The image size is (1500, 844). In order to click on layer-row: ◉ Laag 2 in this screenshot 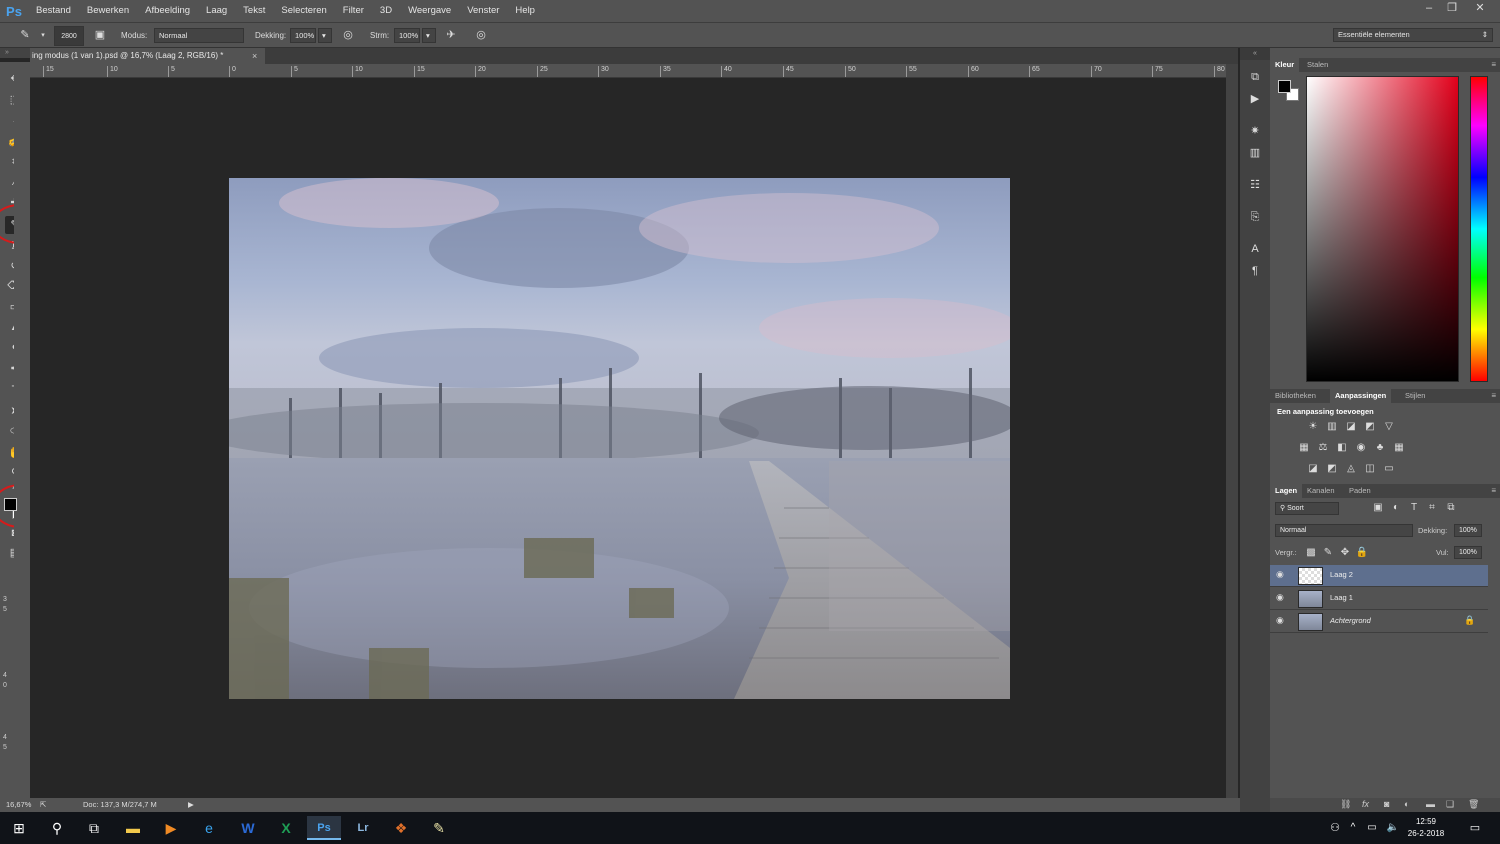, I will do `click(1379, 576)`.